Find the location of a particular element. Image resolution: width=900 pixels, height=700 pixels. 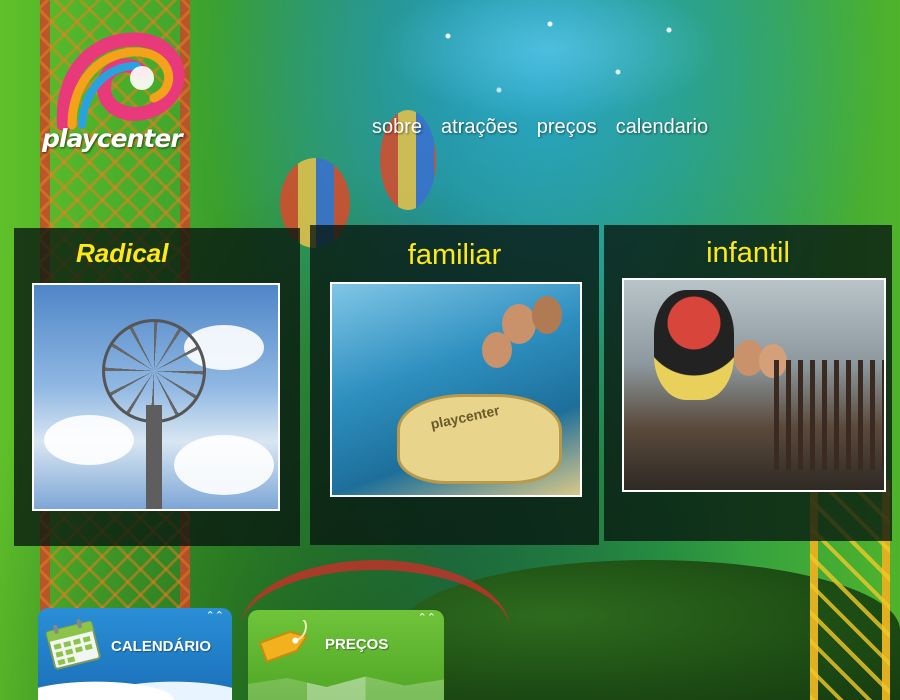

drop-tower-pole is located at coordinates (154, 457).